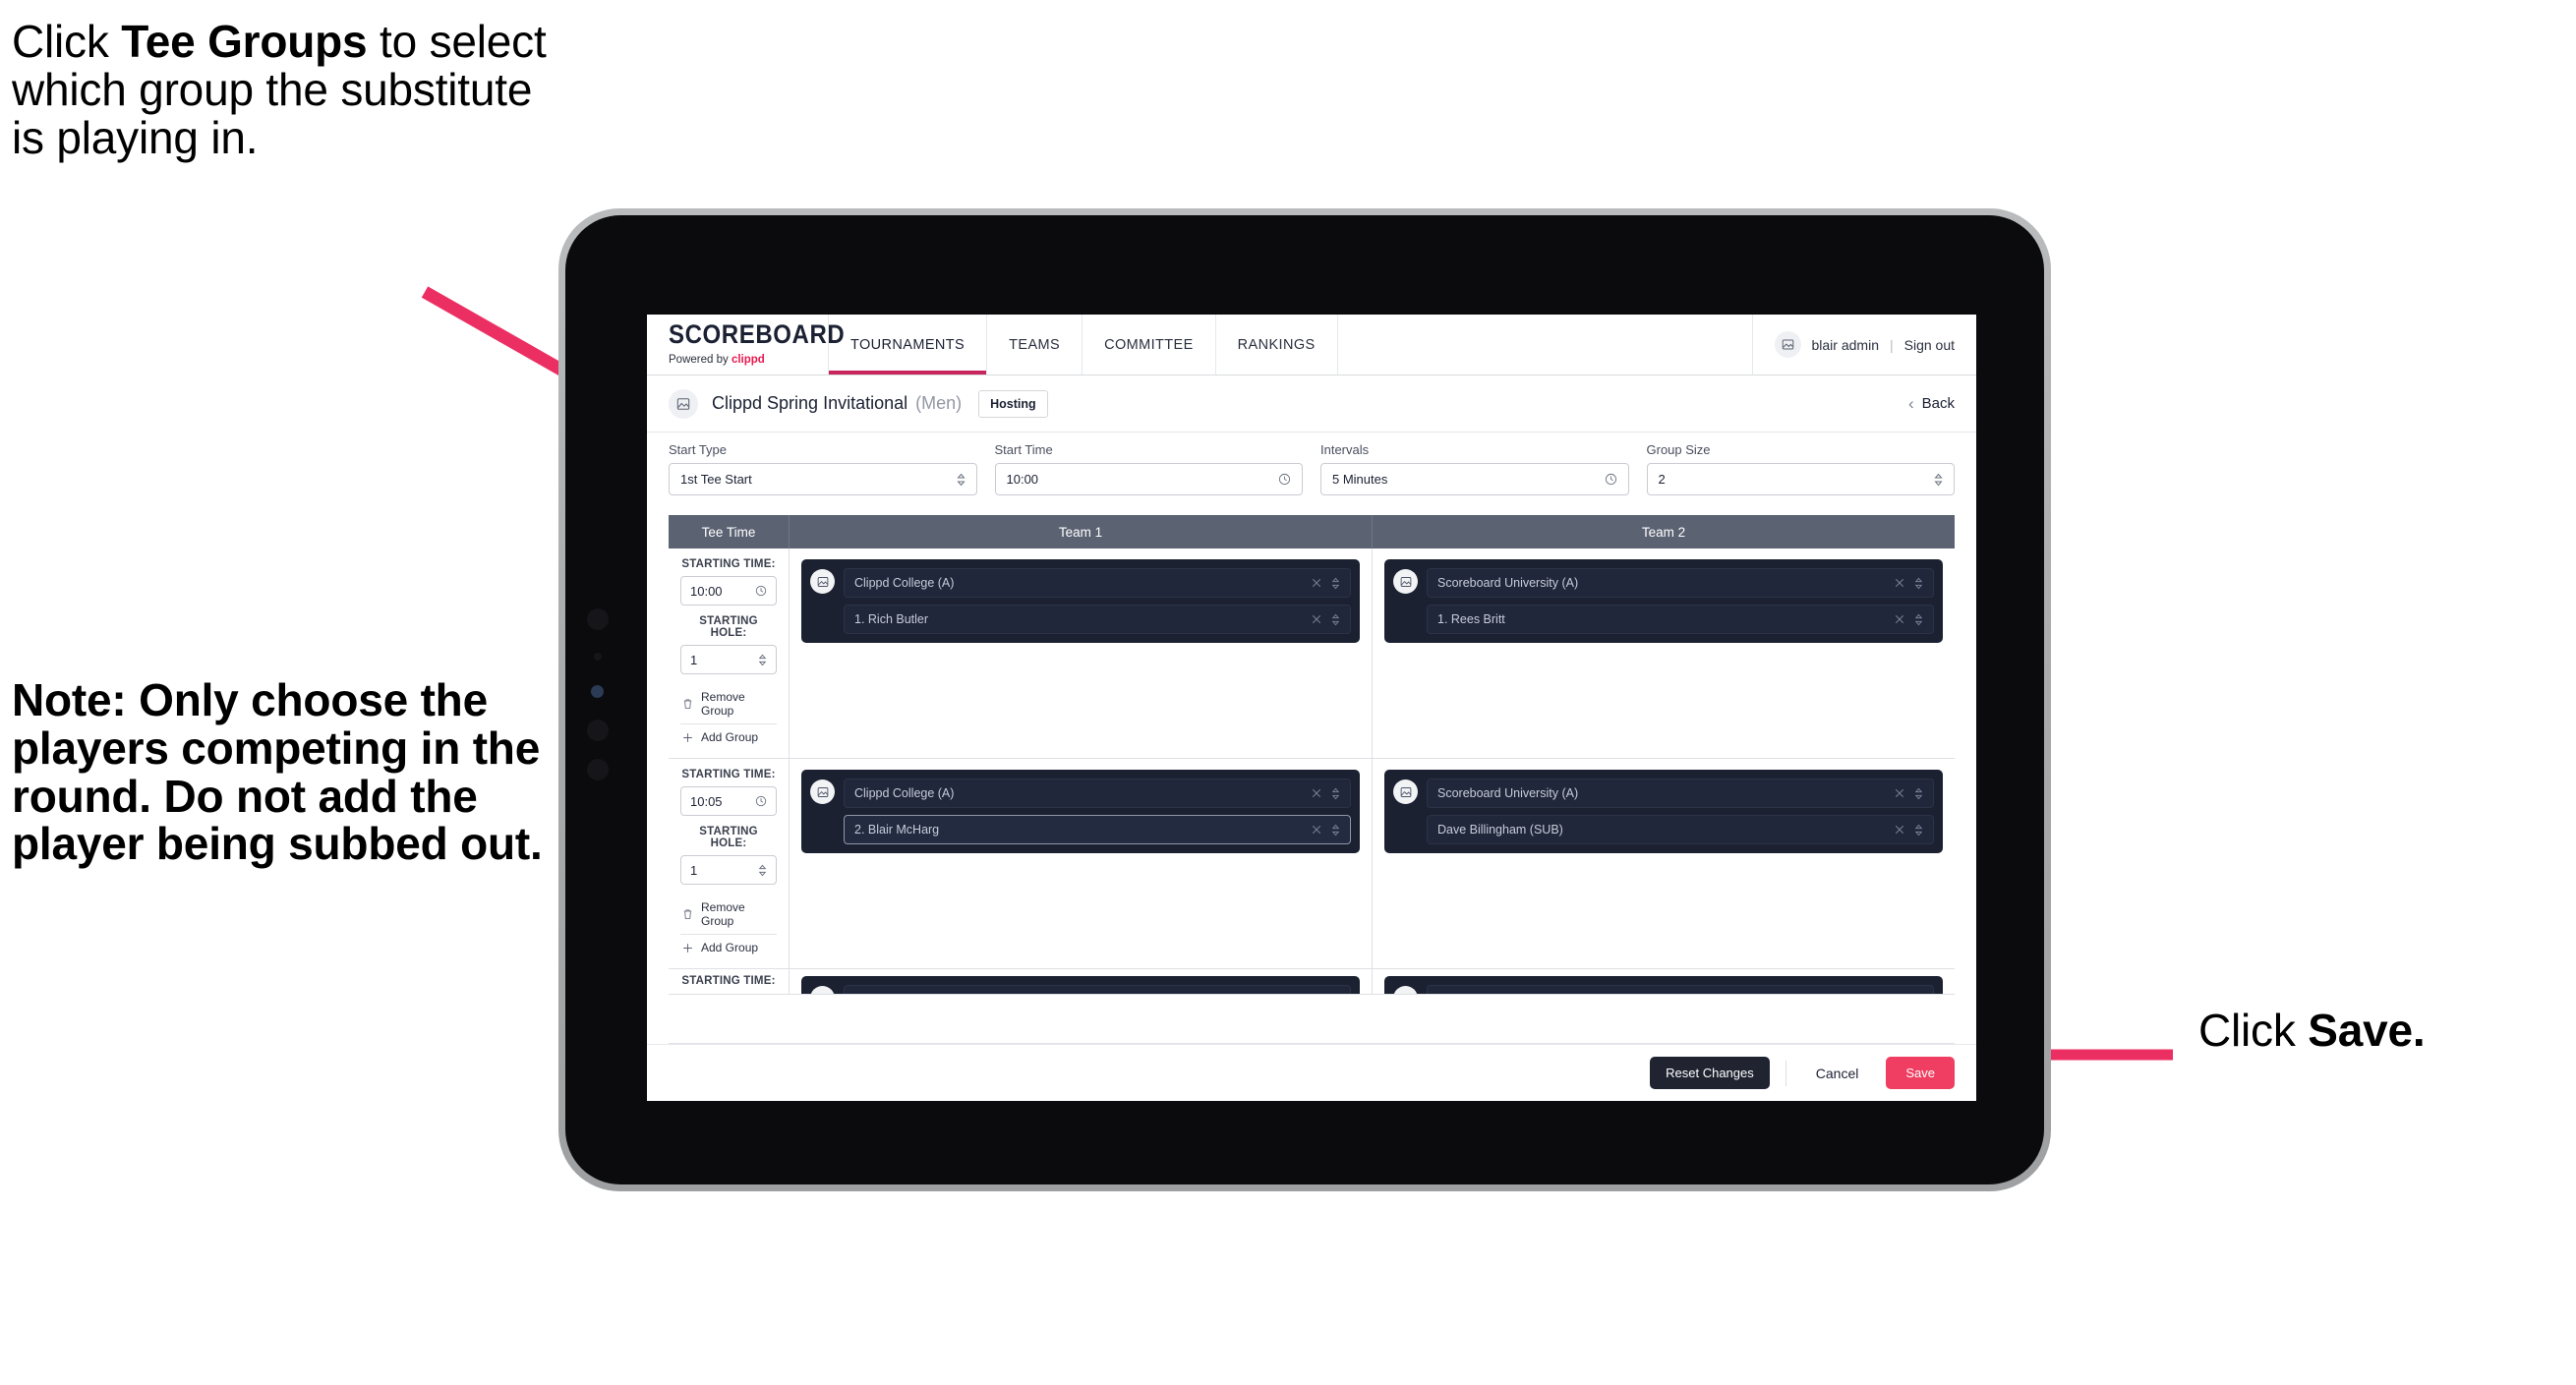 This screenshot has height=1385, width=2576. I want to click on start-time-value: 10:00, so click(1022, 479).